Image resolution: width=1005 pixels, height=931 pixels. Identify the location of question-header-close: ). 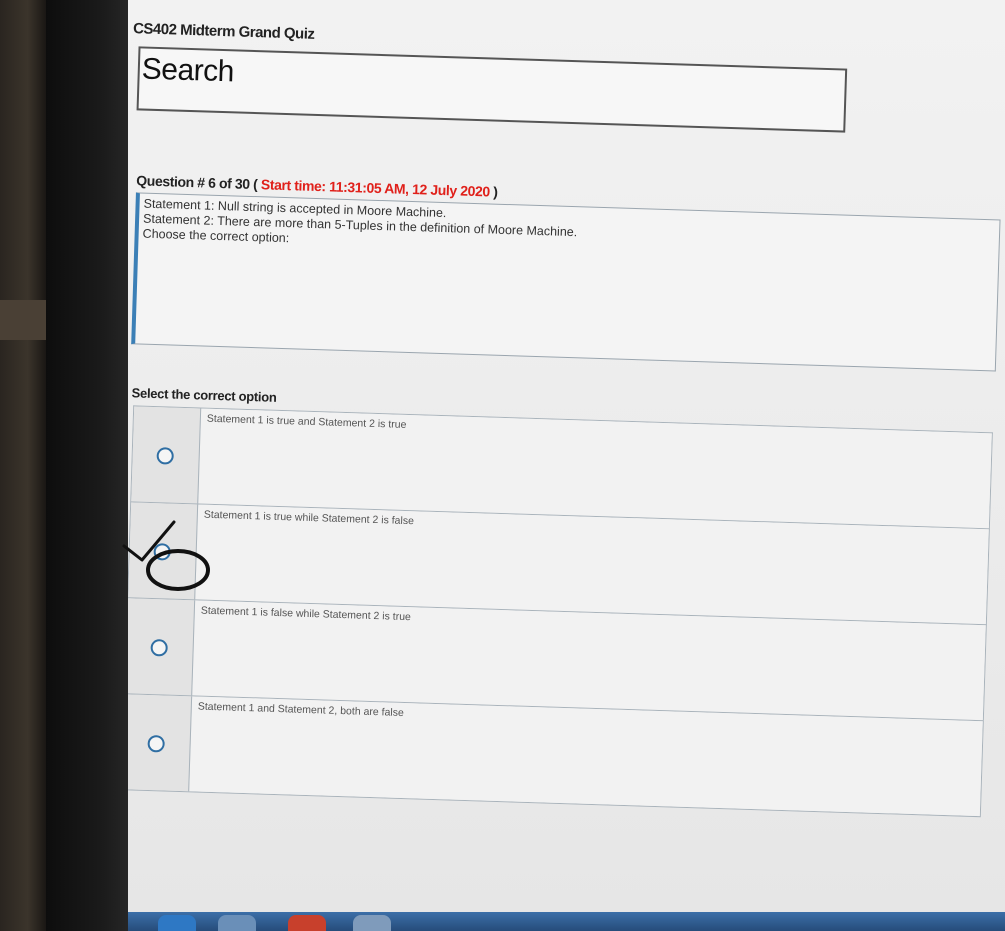
(493, 191).